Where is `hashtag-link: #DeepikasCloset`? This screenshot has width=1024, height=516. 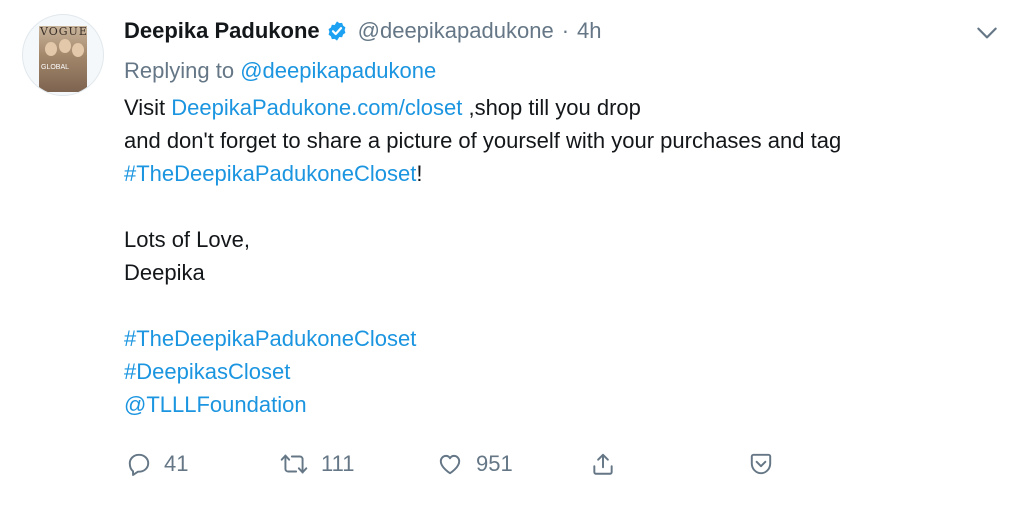 hashtag-link: #DeepikasCloset is located at coordinates (207, 371).